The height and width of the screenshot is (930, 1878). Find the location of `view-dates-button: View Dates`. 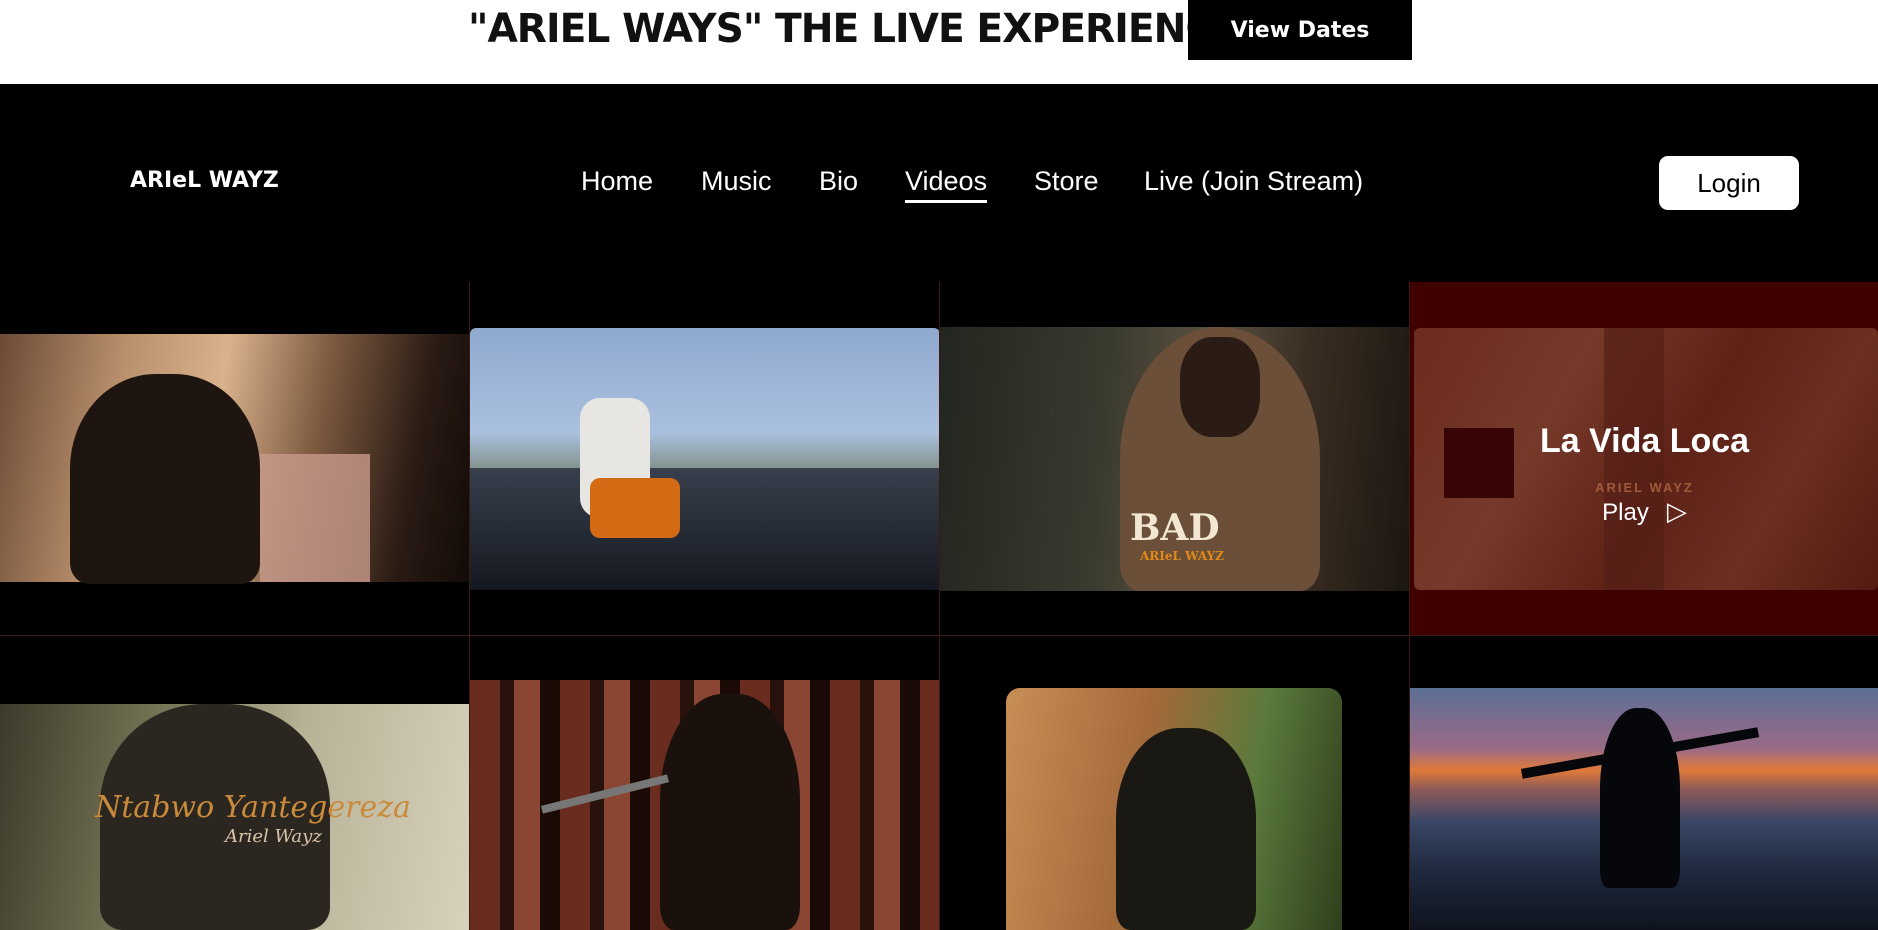

view-dates-button: View Dates is located at coordinates (1300, 30).